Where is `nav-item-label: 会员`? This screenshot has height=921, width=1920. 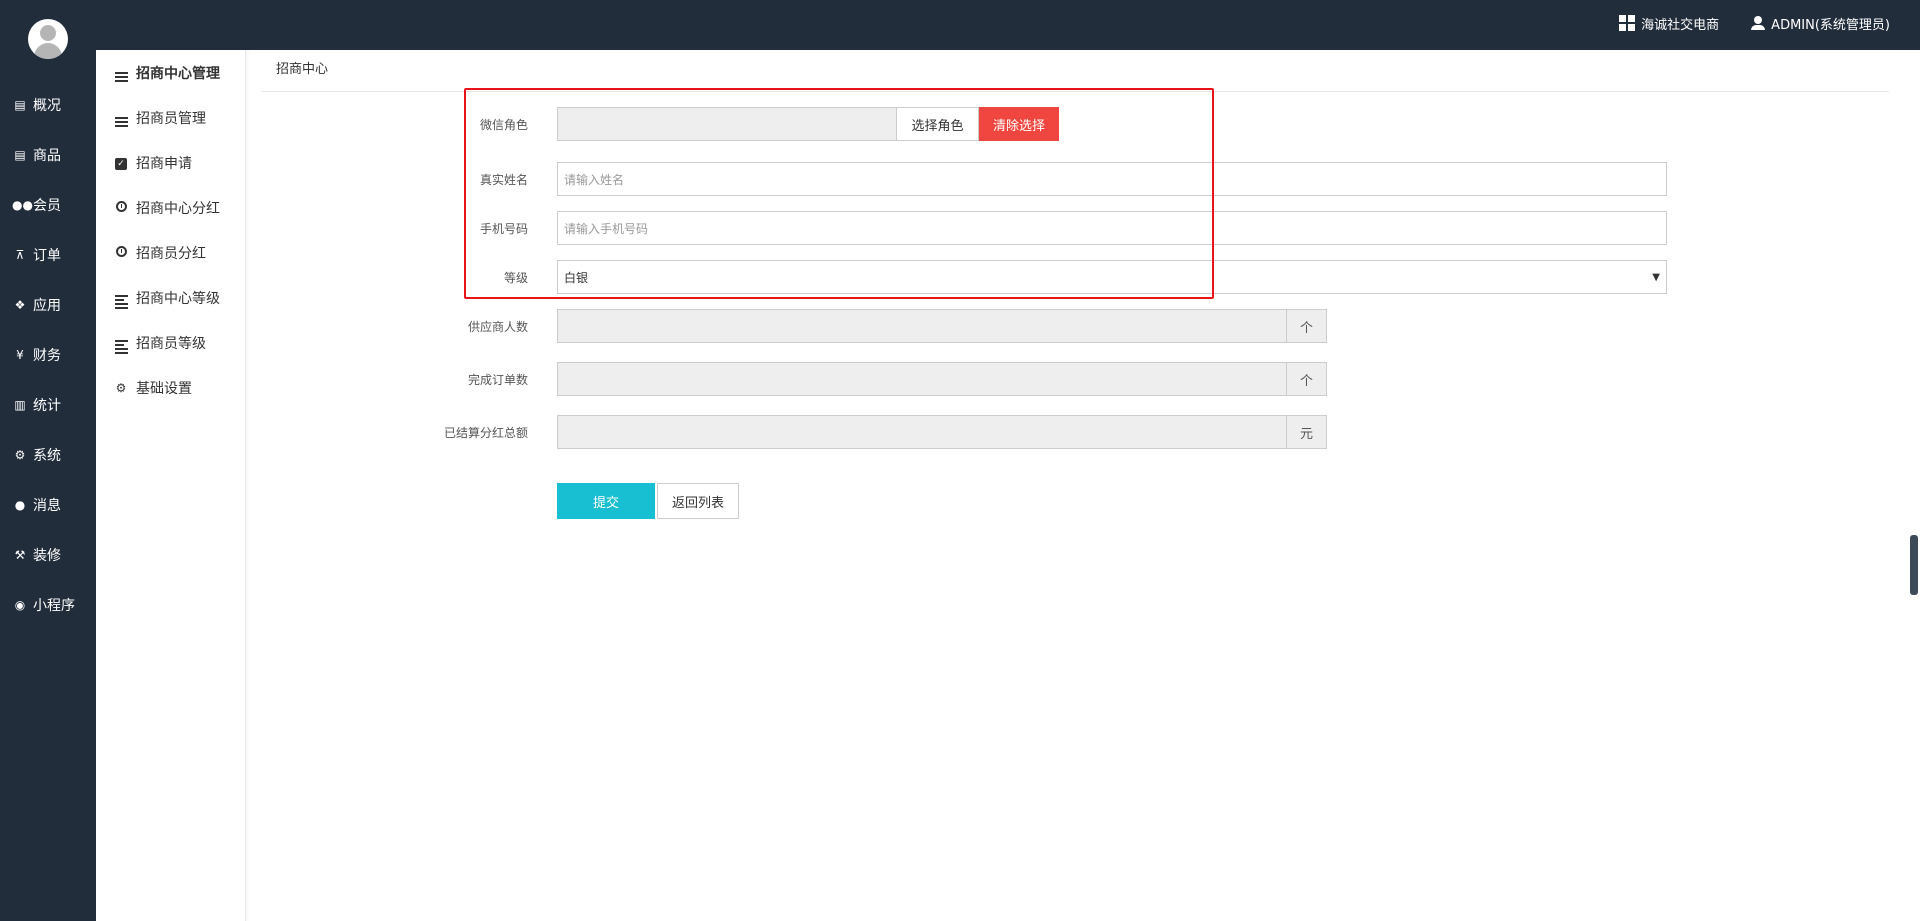
nav-item-label: 会员 is located at coordinates (47, 206).